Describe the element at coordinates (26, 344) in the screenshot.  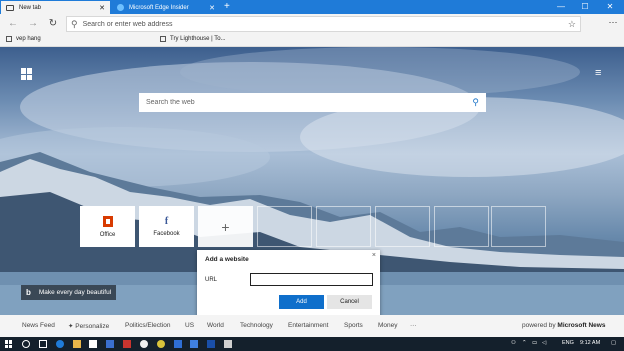
I see `cortana-icon` at that location.